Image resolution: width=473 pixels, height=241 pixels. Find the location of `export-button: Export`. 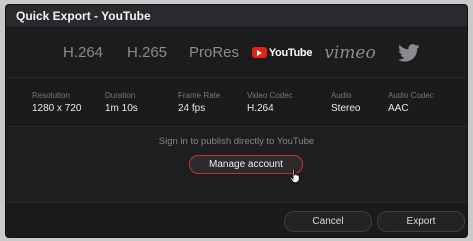

export-button: Export is located at coordinates (421, 221).